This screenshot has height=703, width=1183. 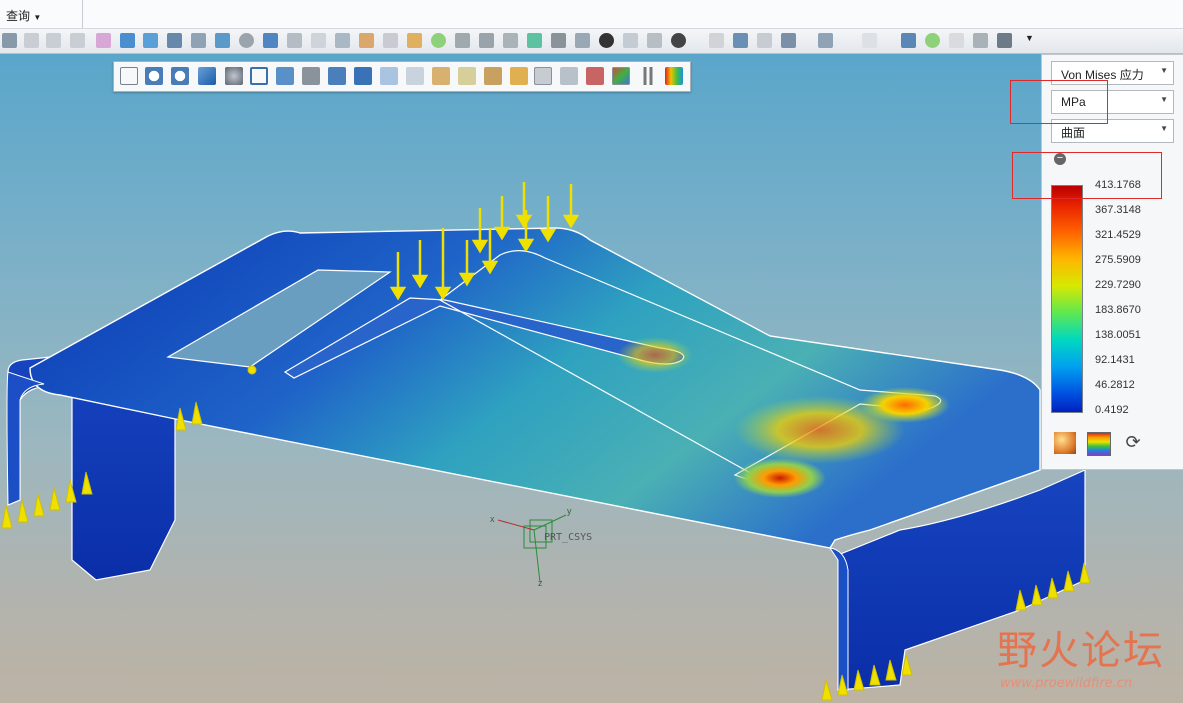 I want to click on saved-views-icon, so click(x=259, y=76).